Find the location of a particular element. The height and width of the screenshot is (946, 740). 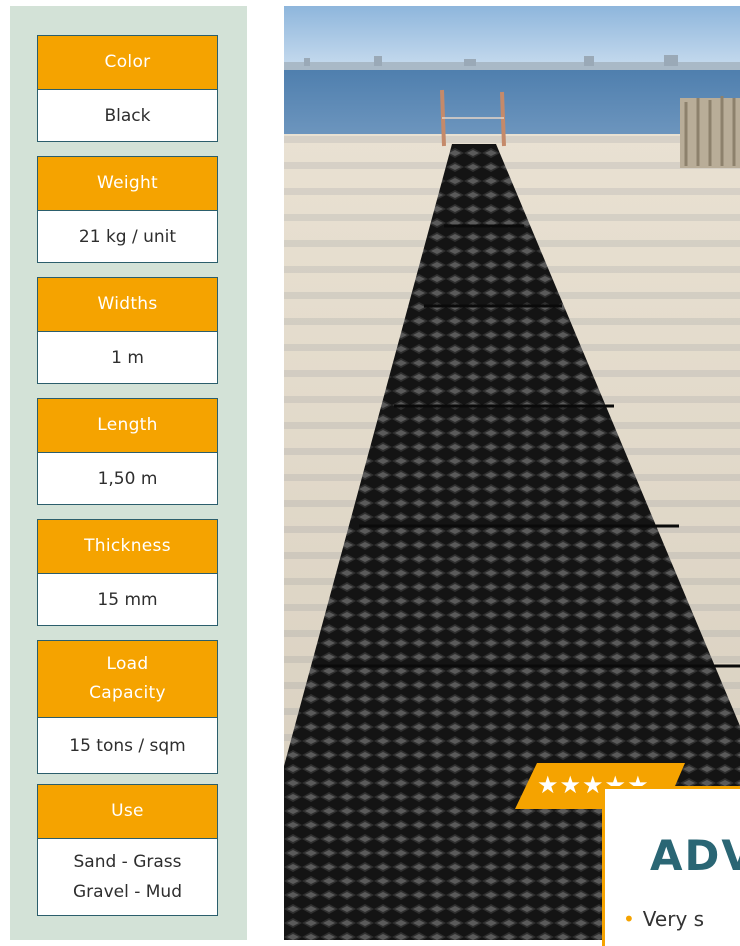

spec-card-weight: Weight 21 kg / unit is located at coordinates (127, 209).